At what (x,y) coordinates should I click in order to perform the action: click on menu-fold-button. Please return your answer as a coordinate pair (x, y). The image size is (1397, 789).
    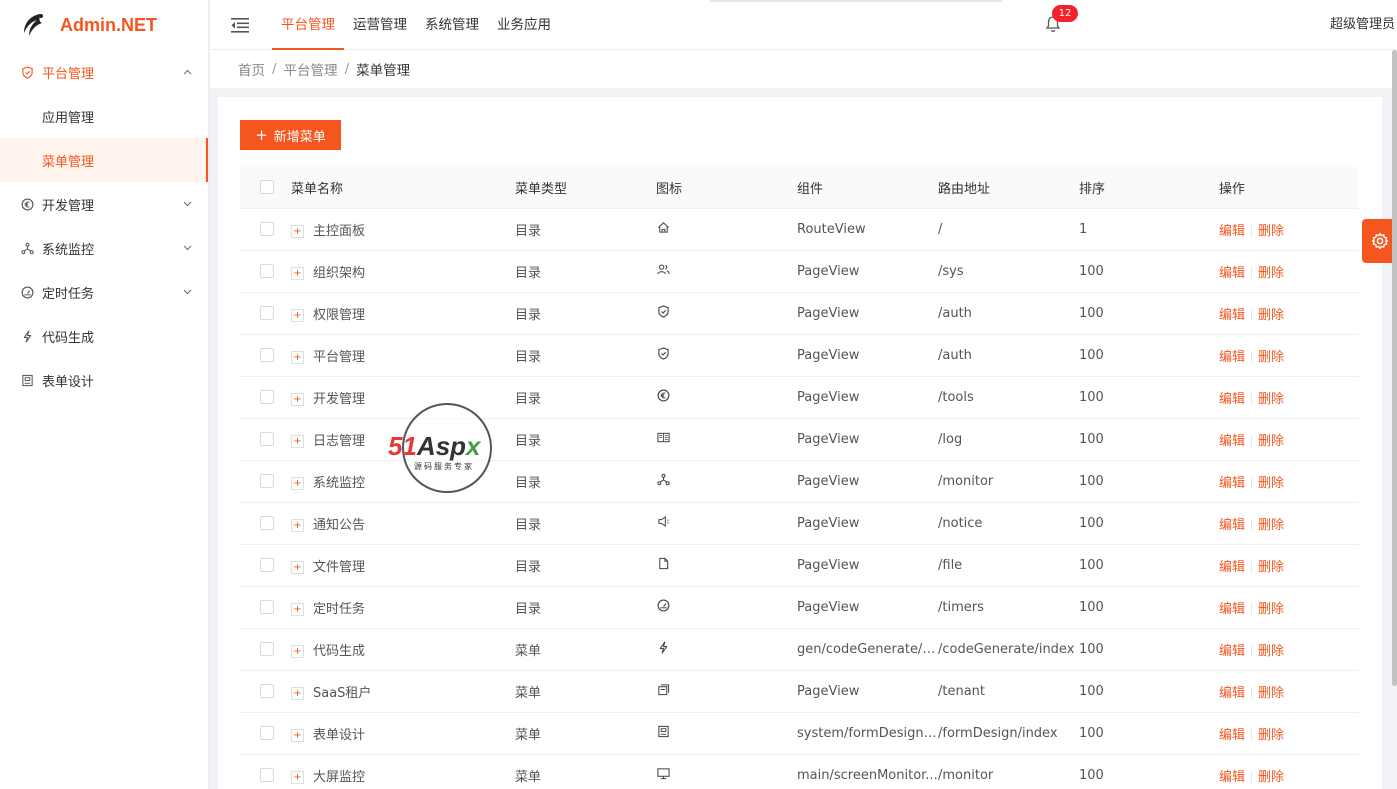
    Looking at the image, I should click on (240, 25).